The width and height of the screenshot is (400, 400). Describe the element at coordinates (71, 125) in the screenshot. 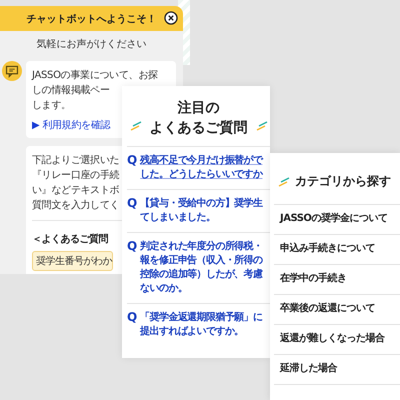

I see `terms-link: ▶ 利用規約を確認` at that location.